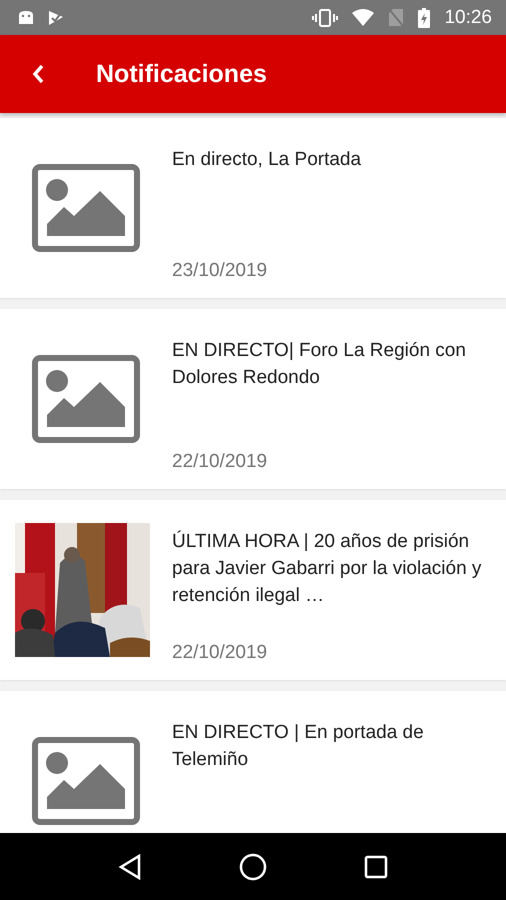  I want to click on notification-title: En directo, La Portada, so click(267, 160).